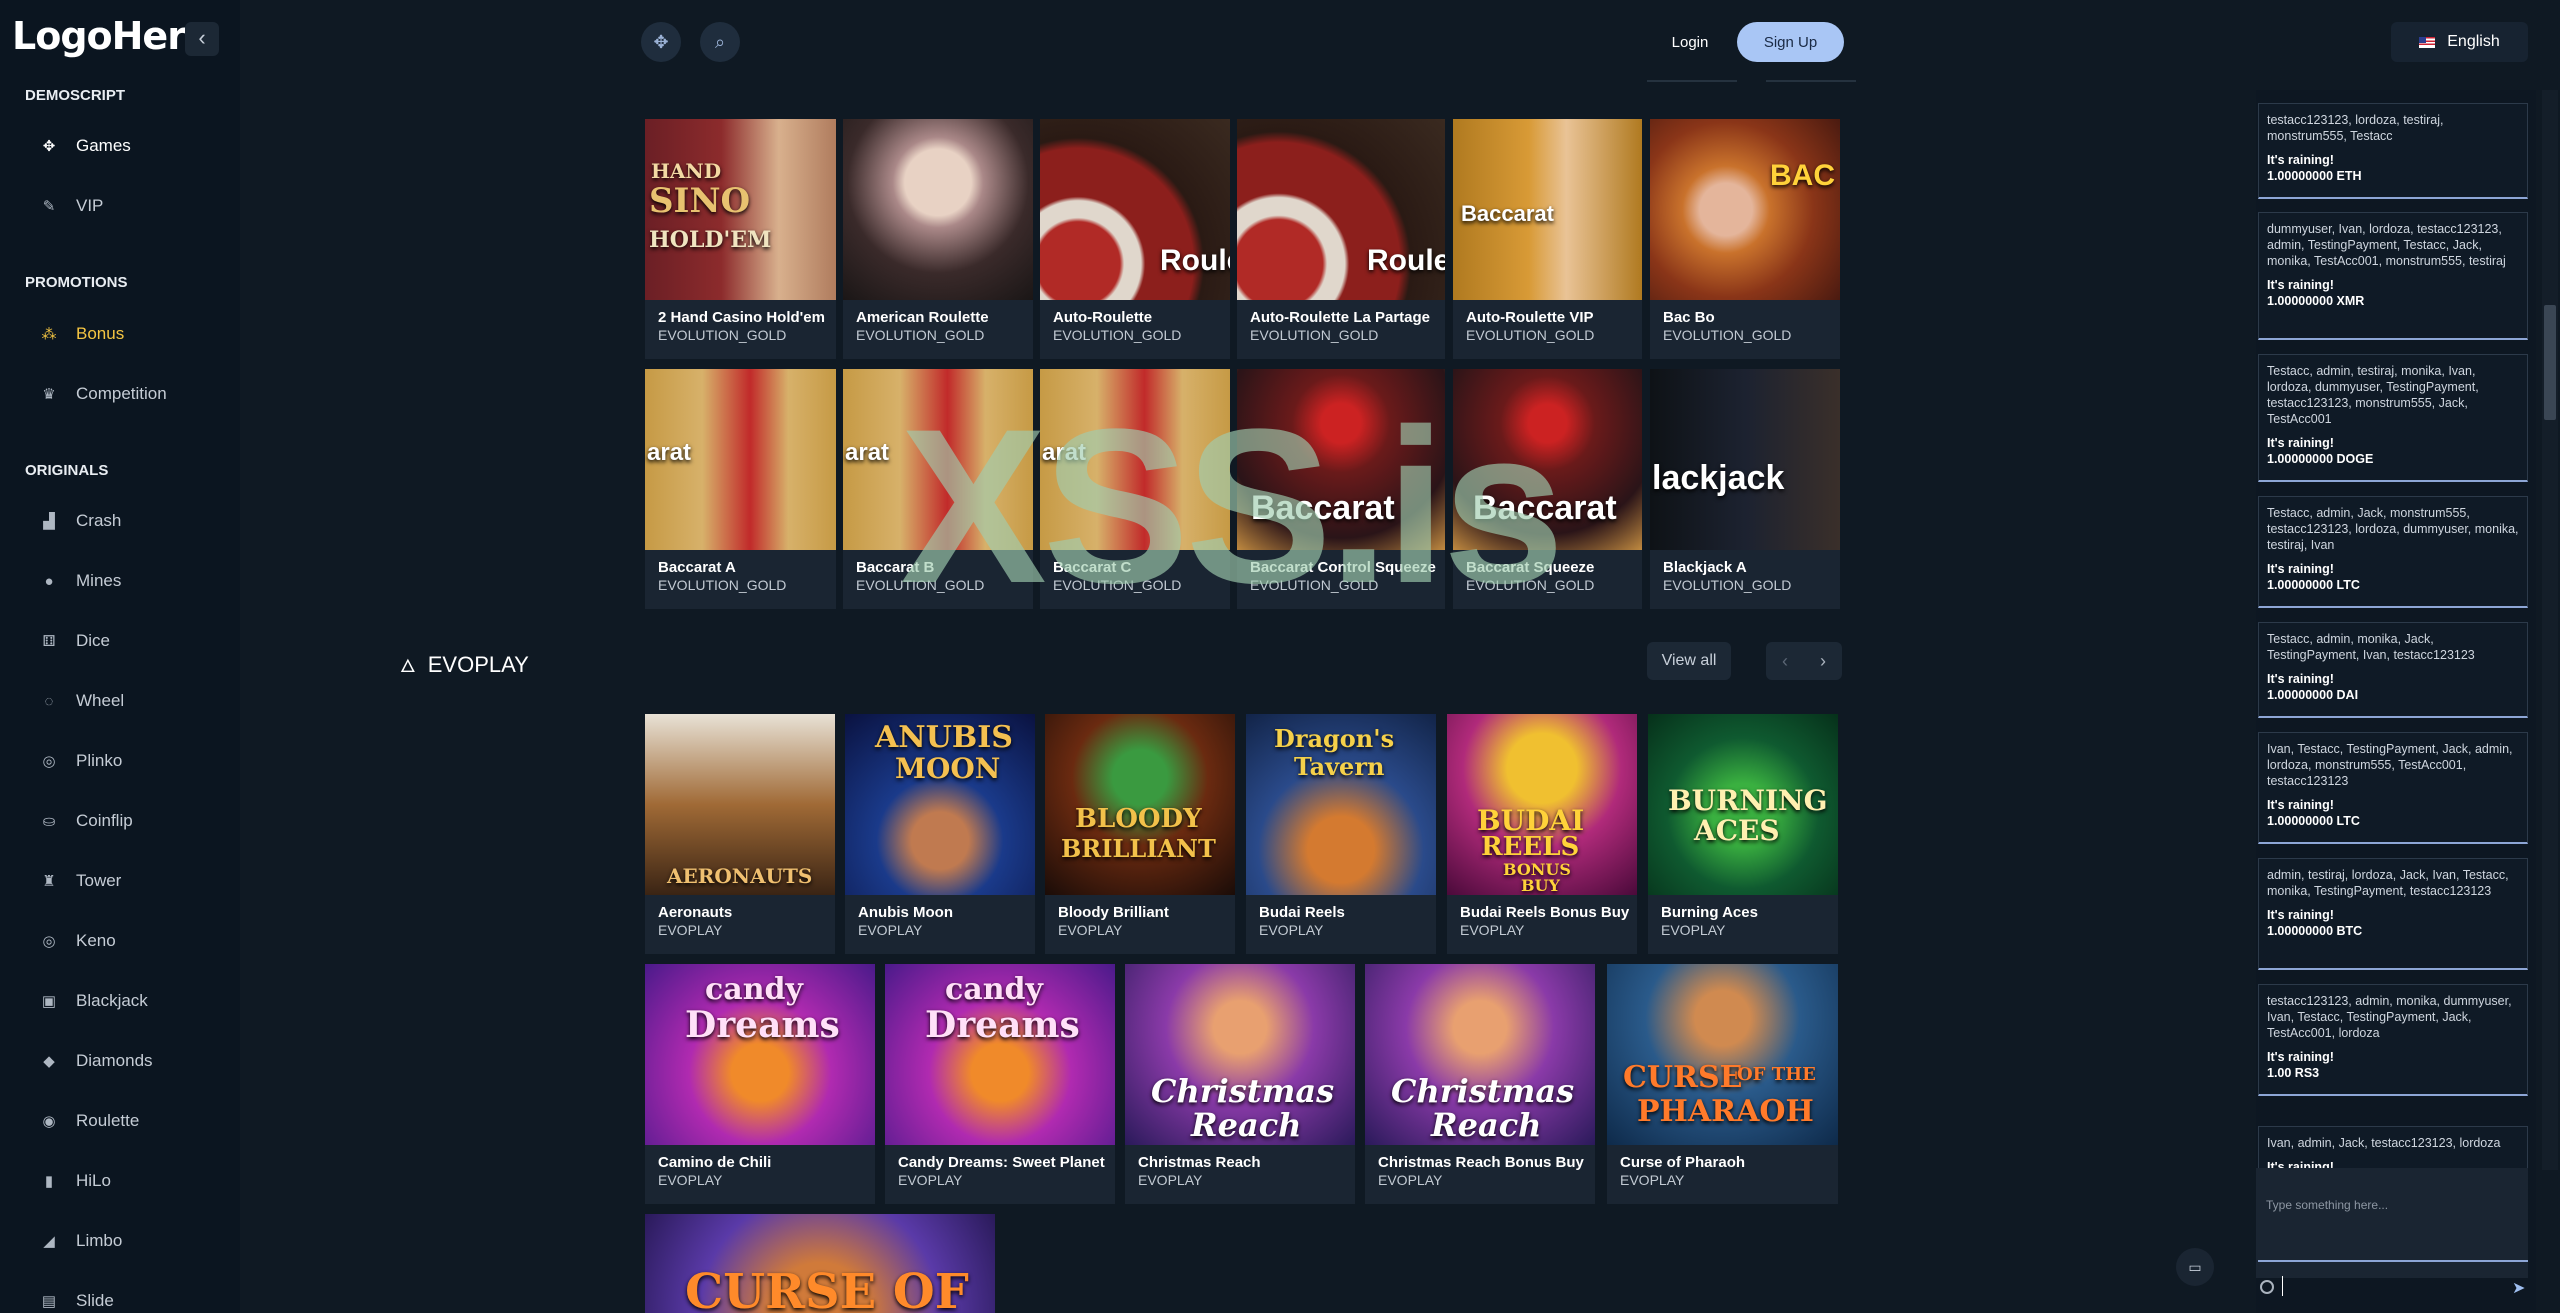 The image size is (2560, 1313). Describe the element at coordinates (93, 1180) in the screenshot. I see `sidebar-item-label: HiLo` at that location.